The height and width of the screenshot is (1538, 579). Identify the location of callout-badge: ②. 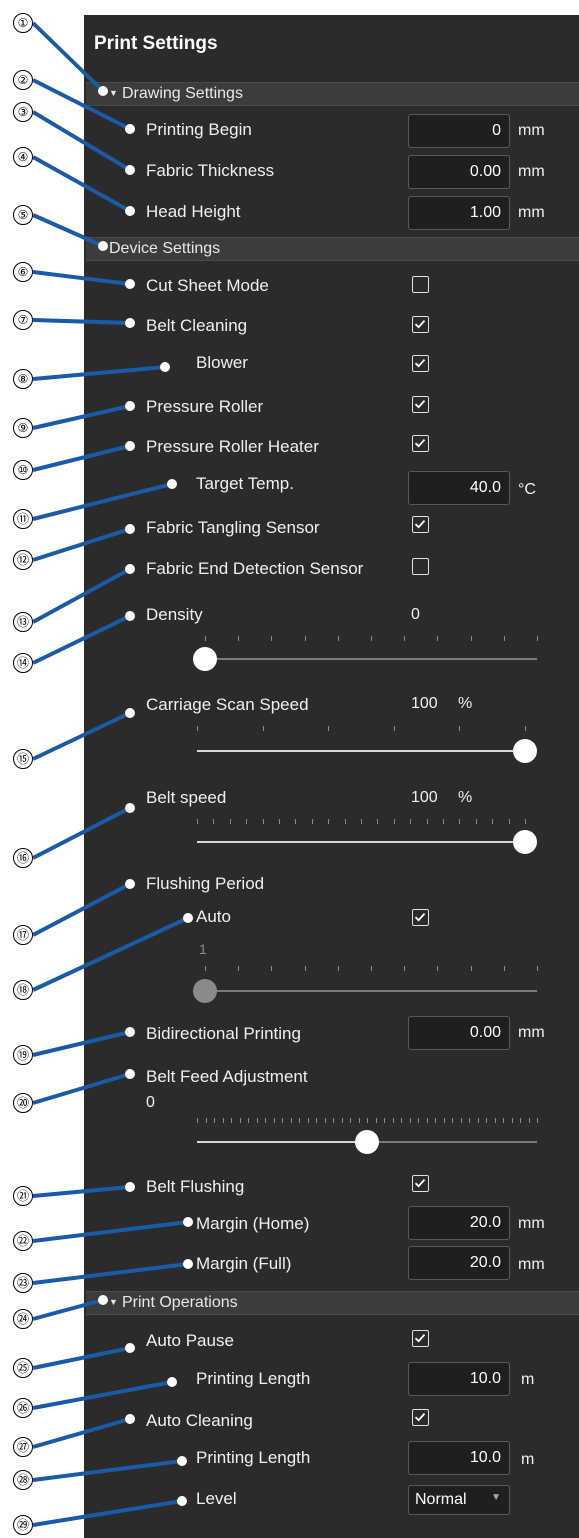
(23, 80).